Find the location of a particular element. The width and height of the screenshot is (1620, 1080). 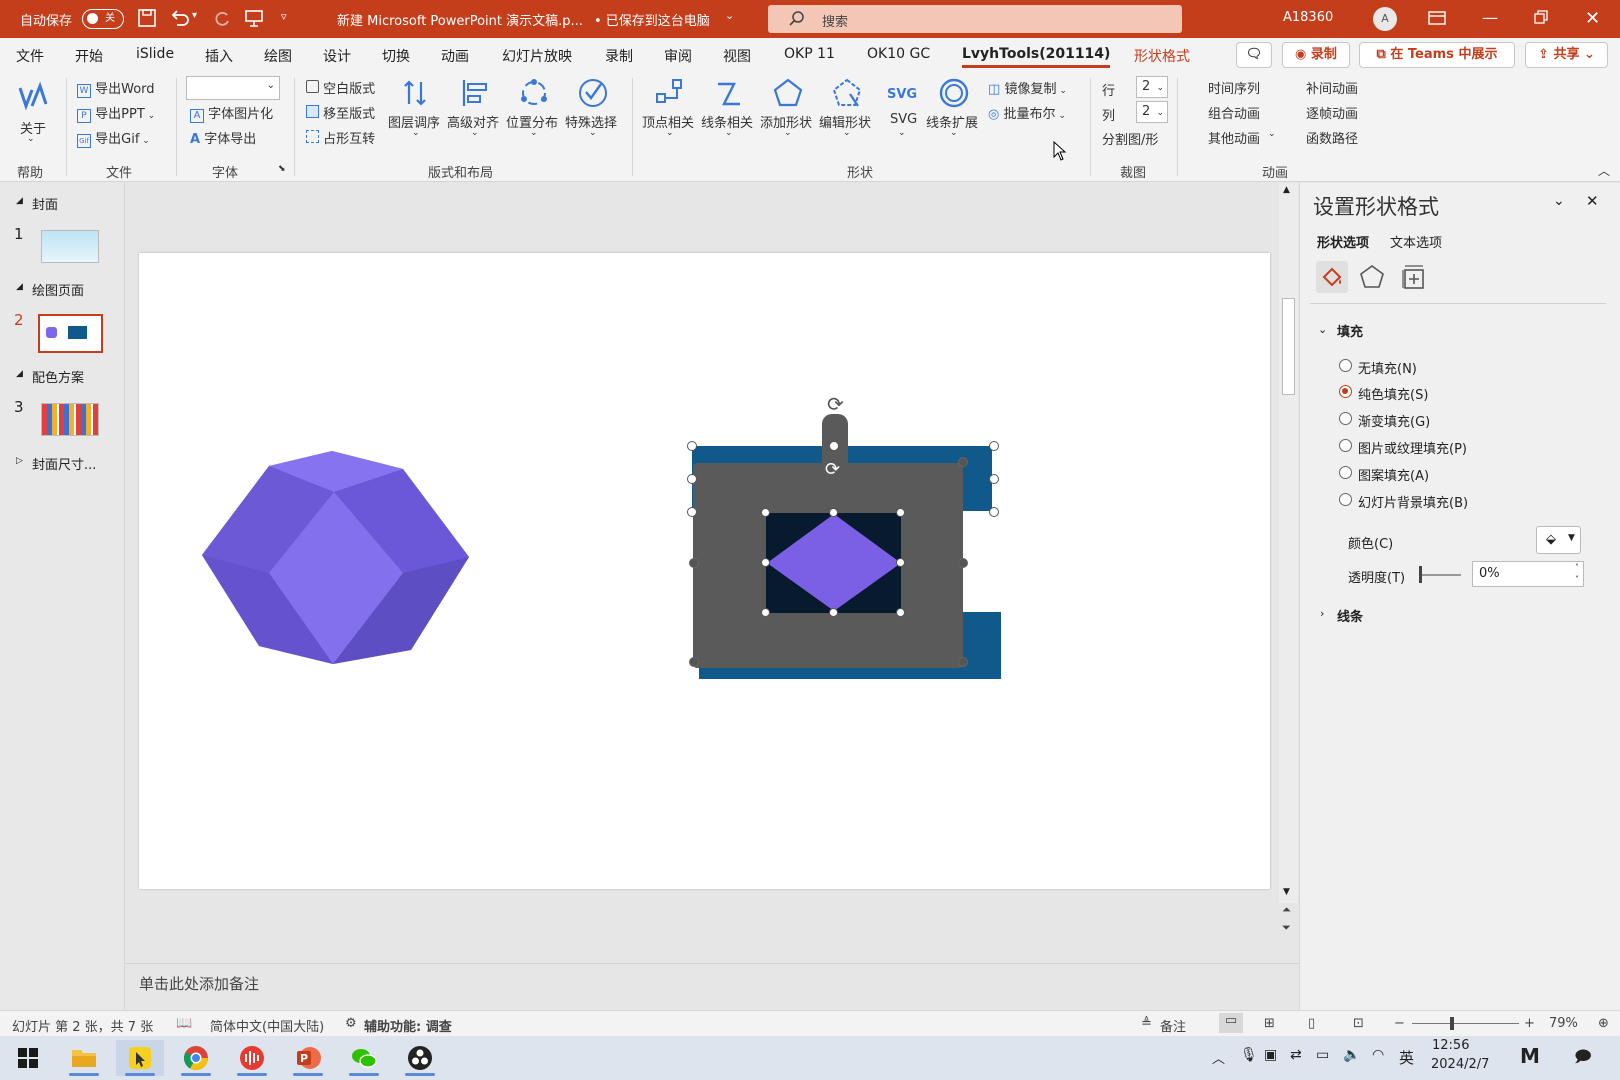

mirror-copy-button: ◫ 镜像复制 ⌄ is located at coordinates (1027, 87).